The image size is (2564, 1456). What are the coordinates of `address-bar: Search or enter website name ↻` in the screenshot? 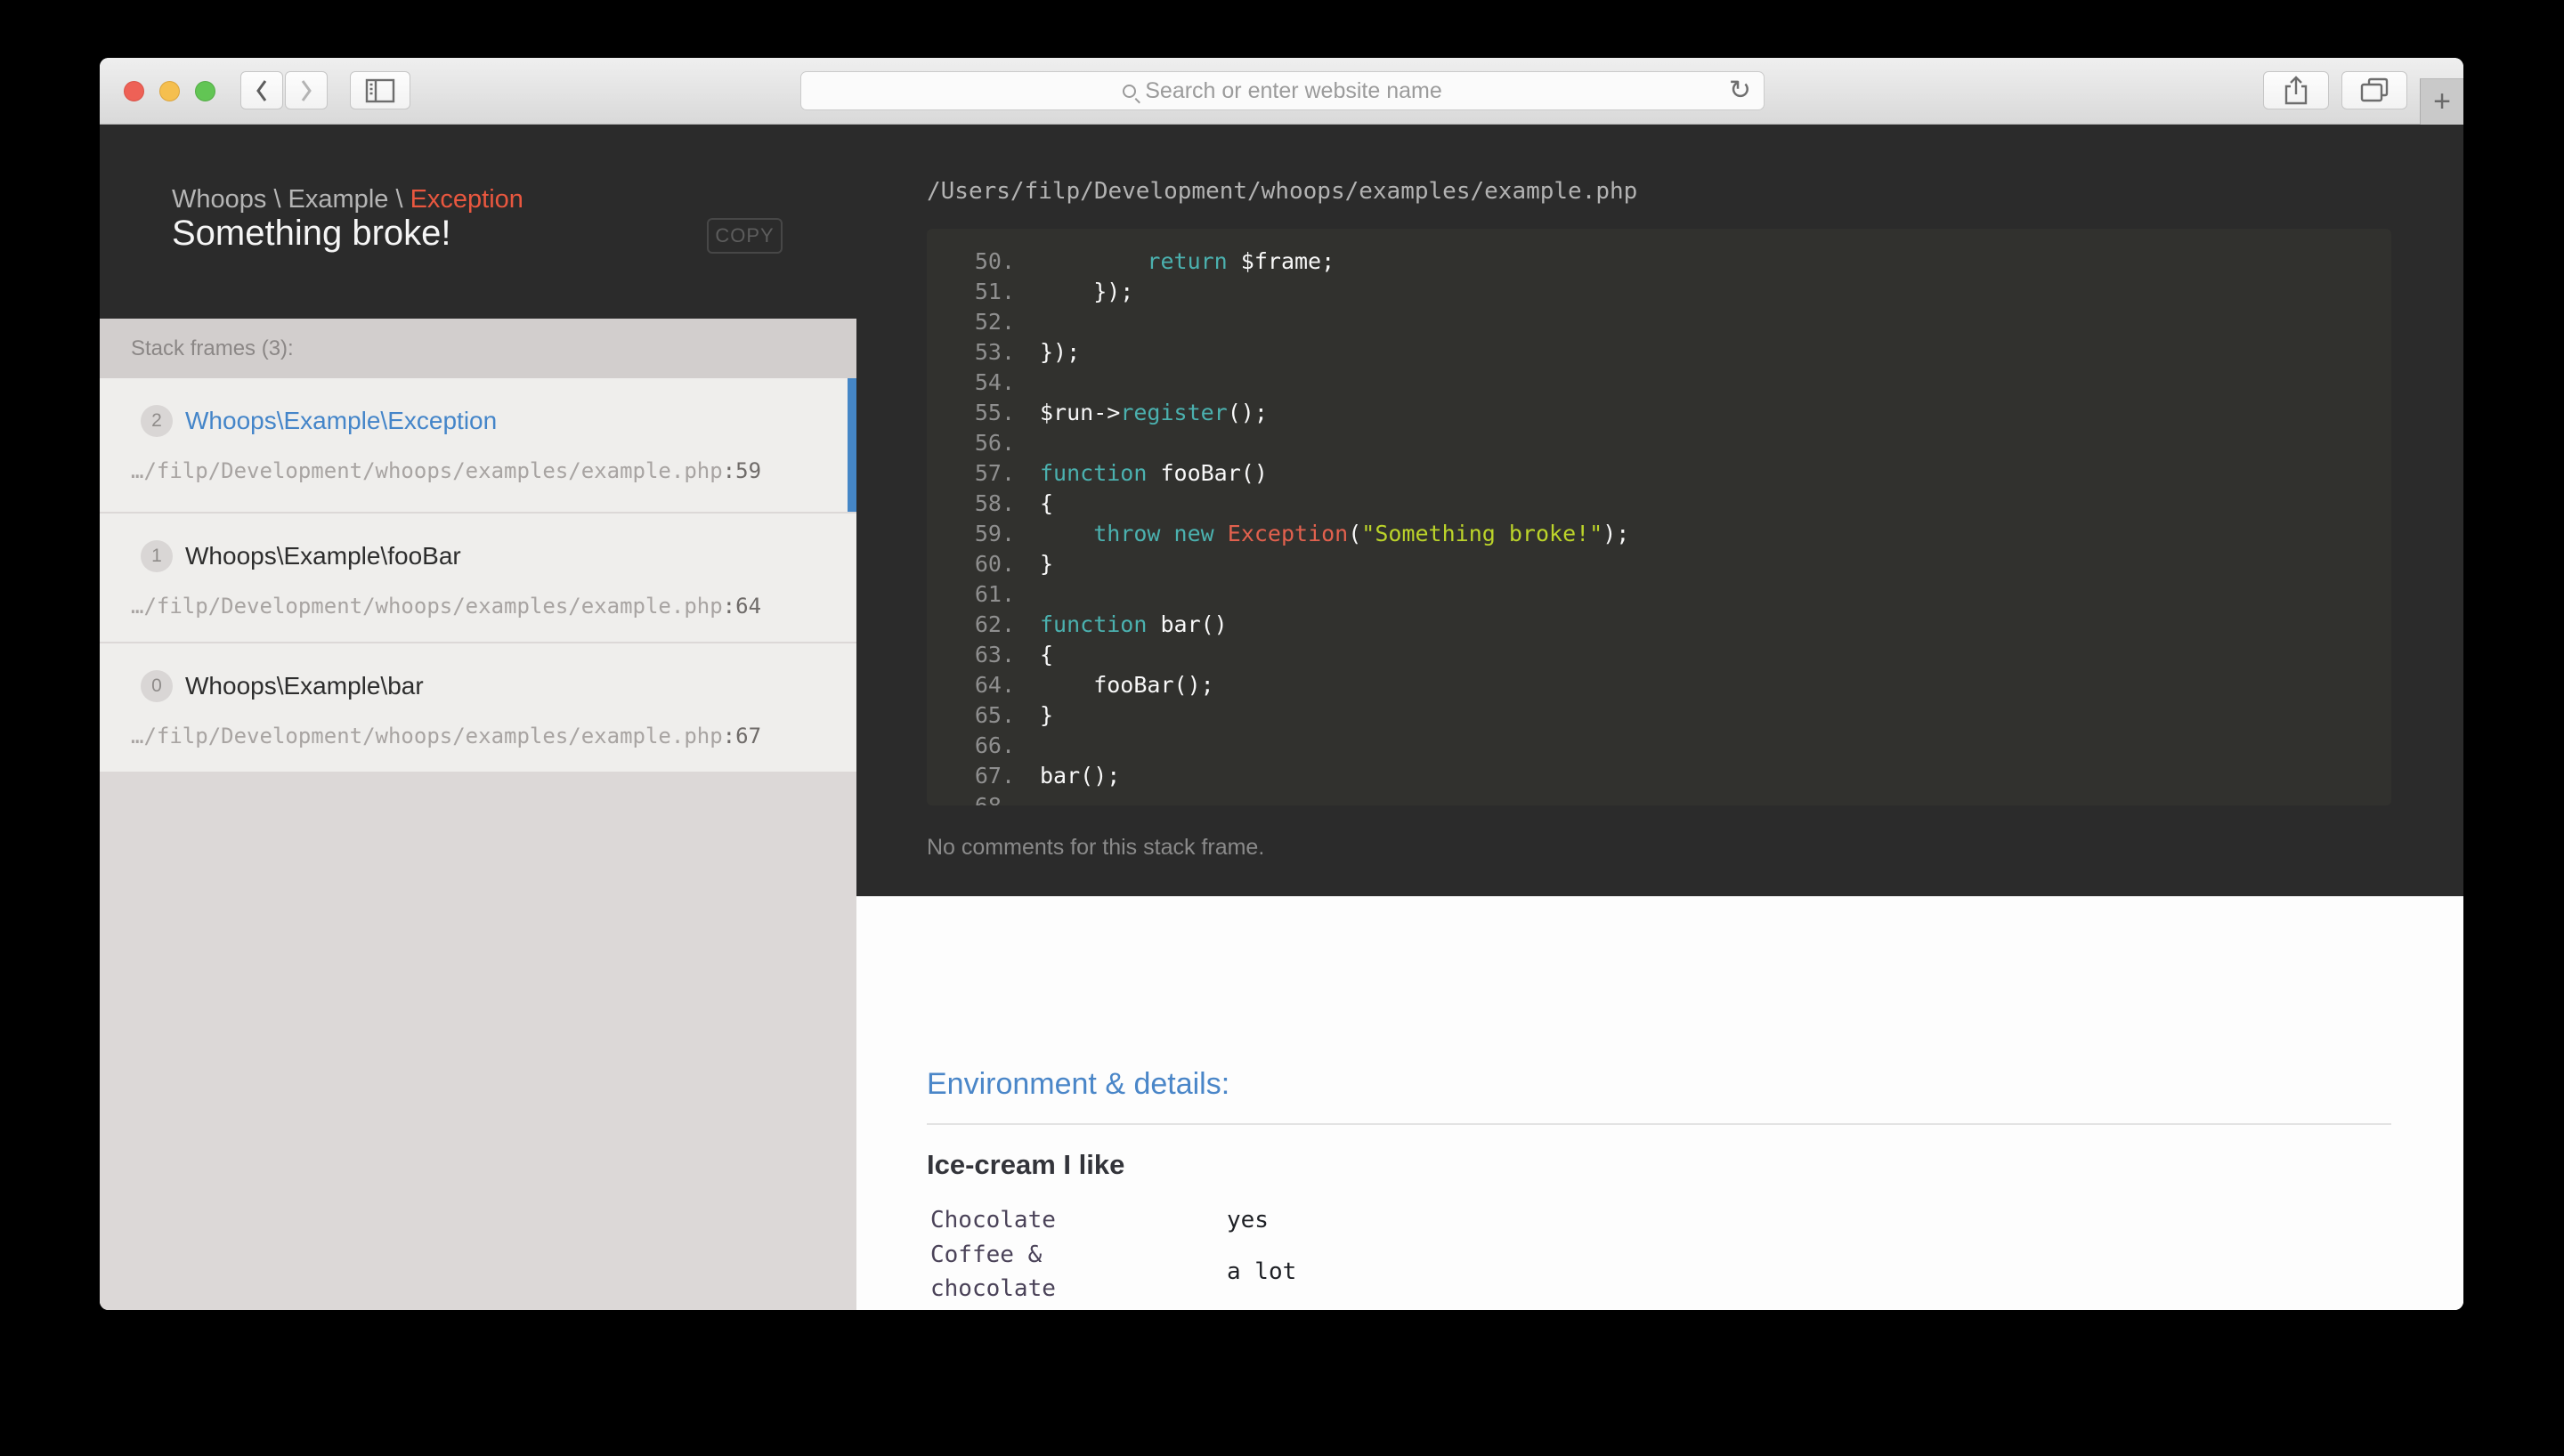 It's located at (1282, 90).